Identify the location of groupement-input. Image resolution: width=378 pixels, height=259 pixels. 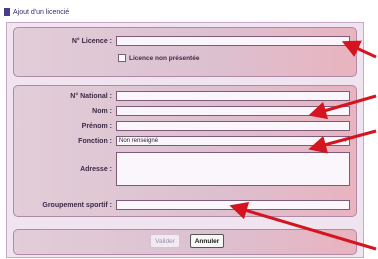
(233, 205).